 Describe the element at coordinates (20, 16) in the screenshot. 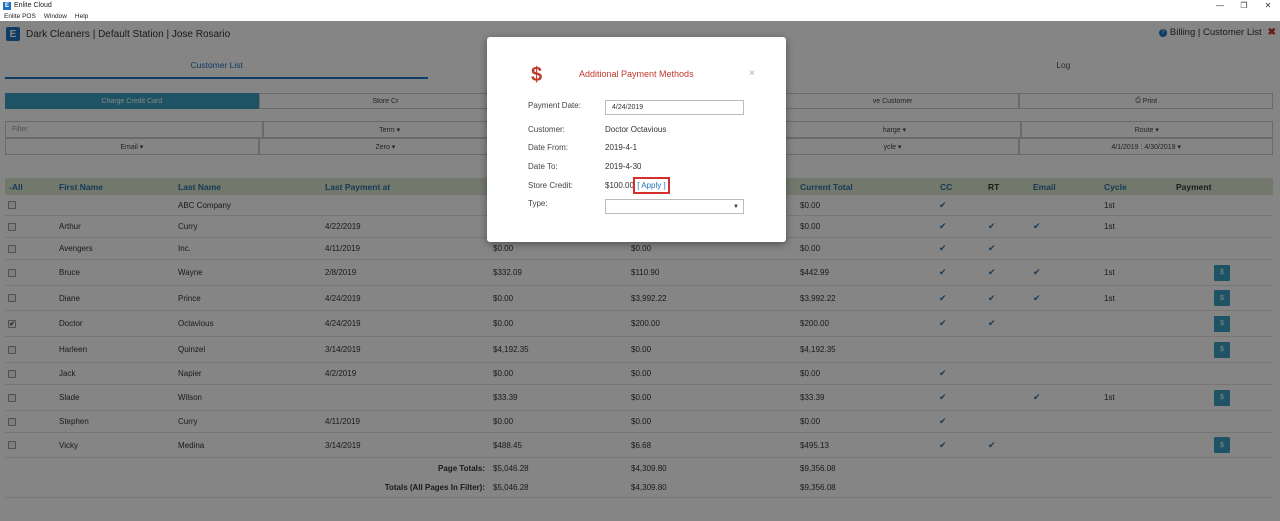

I see `menu-enlite-pos: Enlite POS` at that location.